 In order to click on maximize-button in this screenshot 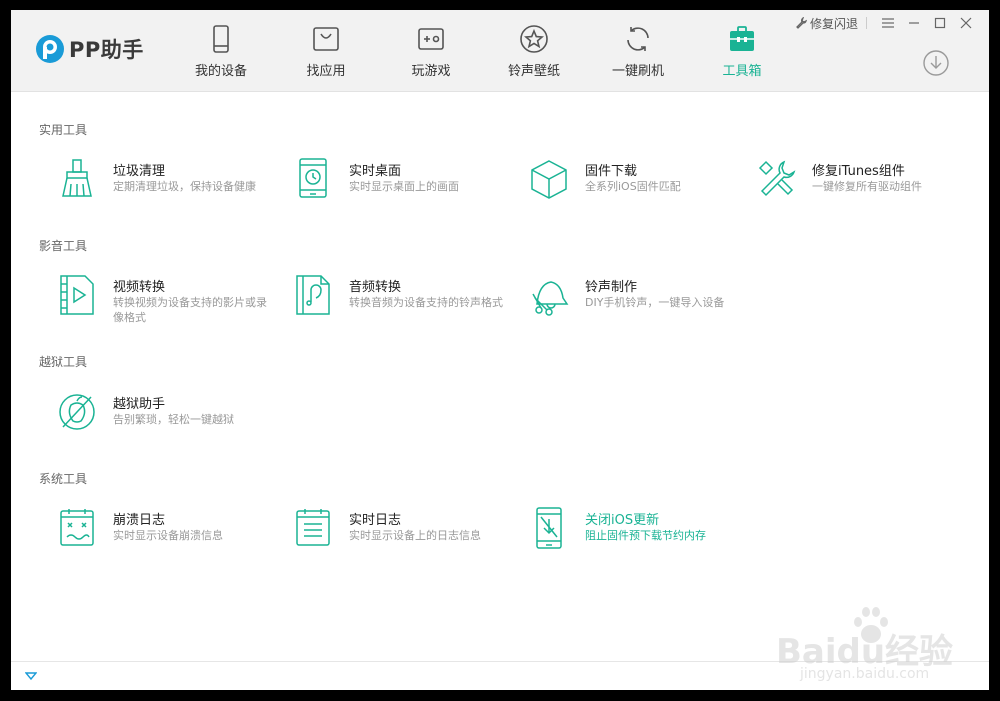, I will do `click(940, 23)`.